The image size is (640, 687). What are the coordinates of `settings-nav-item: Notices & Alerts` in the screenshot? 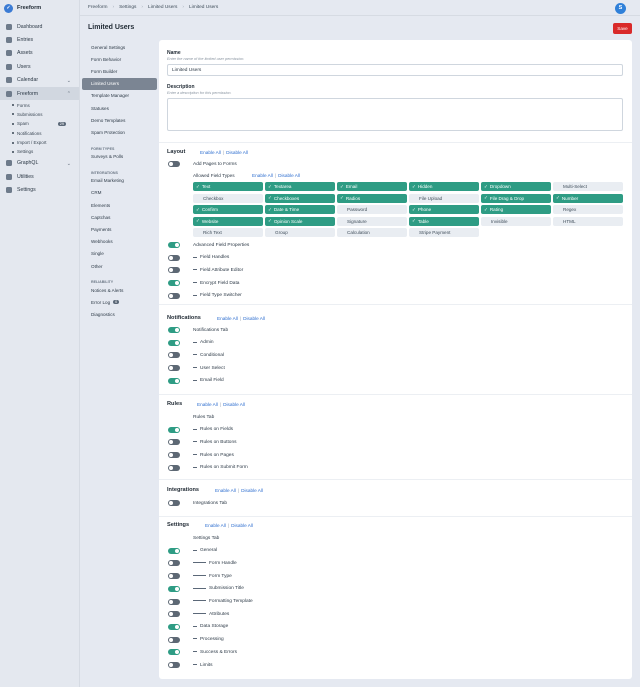 It's located at (119, 290).